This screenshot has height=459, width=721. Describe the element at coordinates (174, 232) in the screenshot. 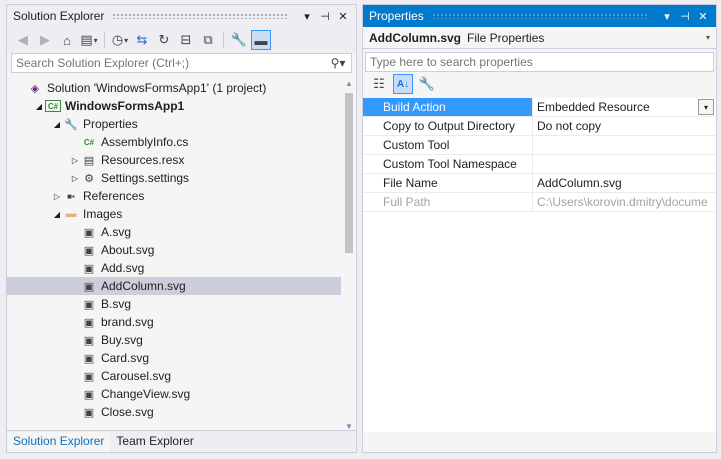

I see `tree-item: ▣ A.svg` at that location.